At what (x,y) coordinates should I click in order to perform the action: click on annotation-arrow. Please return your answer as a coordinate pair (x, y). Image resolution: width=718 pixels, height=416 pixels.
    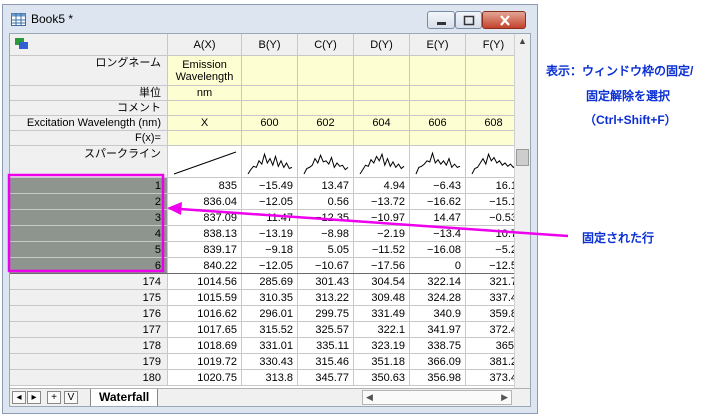
    Looking at the image, I should click on (374, 222).